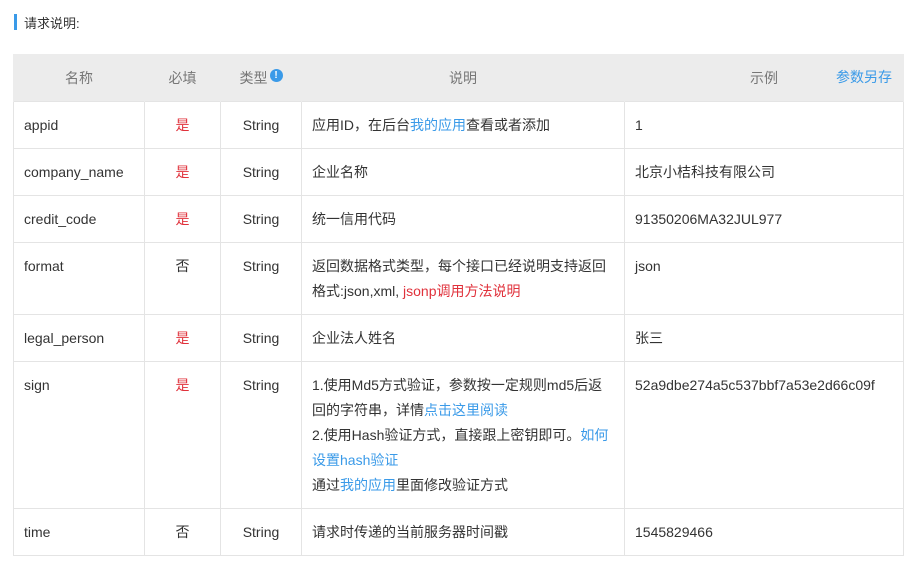  I want to click on table-row: legal_person 是 String 企业法人姓名 张三, so click(458, 338).